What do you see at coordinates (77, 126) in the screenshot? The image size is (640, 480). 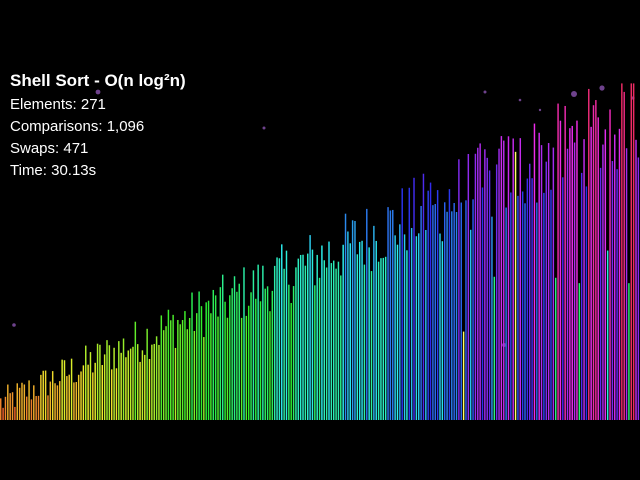 I see `comparisons-count: Comparisons: 1,096` at bounding box center [77, 126].